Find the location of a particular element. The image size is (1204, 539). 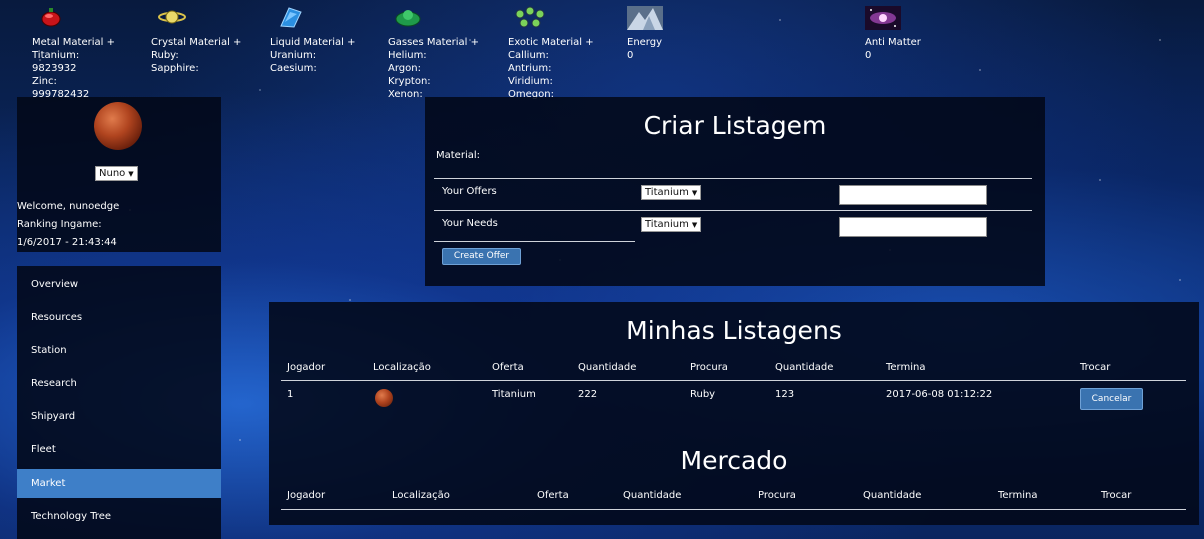

needs-material-select: Titanium ▼ is located at coordinates (671, 224).